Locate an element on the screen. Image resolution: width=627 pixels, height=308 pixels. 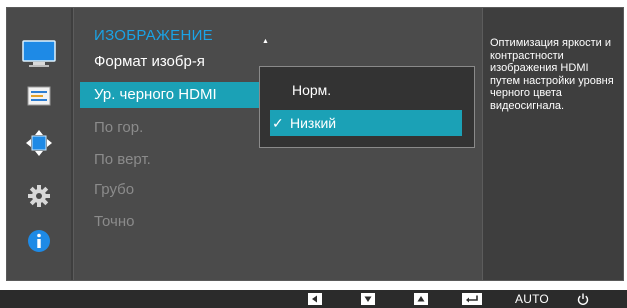
bottom-key-guide: AUTO is located at coordinates (313, 299).